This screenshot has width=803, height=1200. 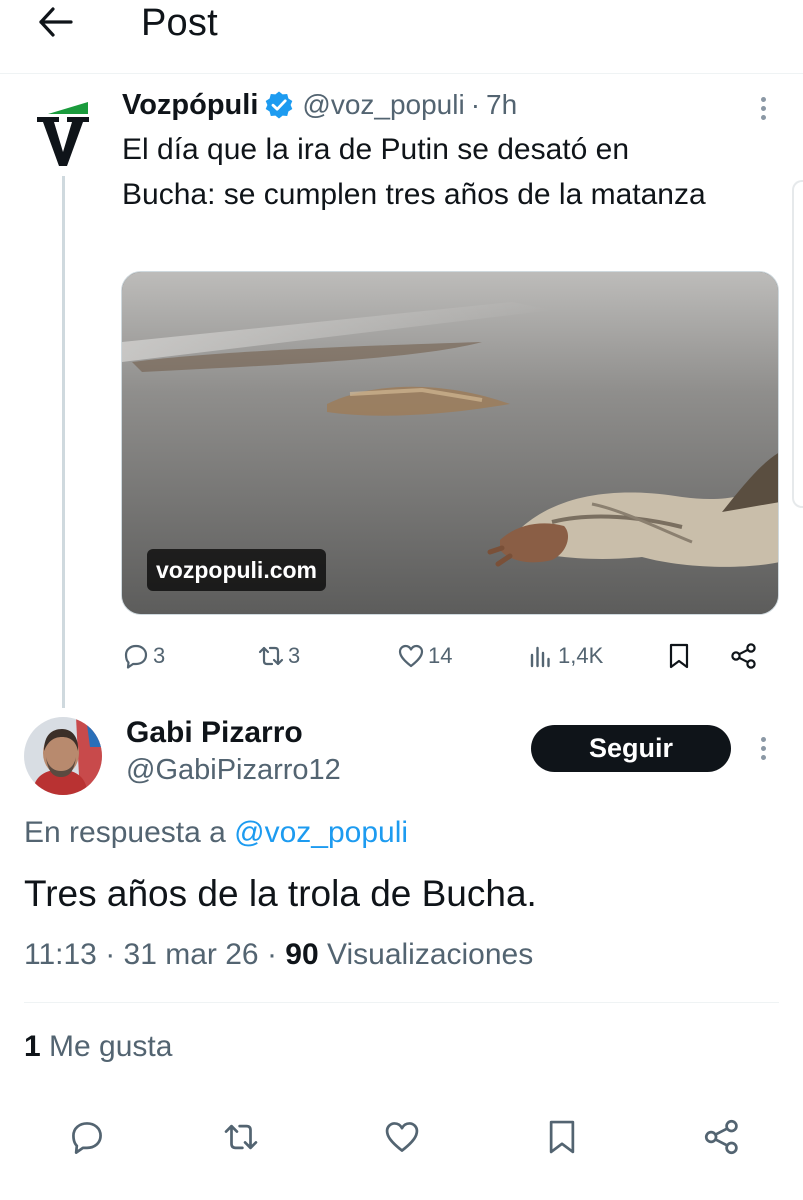 I want to click on arrow-left-icon, so click(x=56, y=22).